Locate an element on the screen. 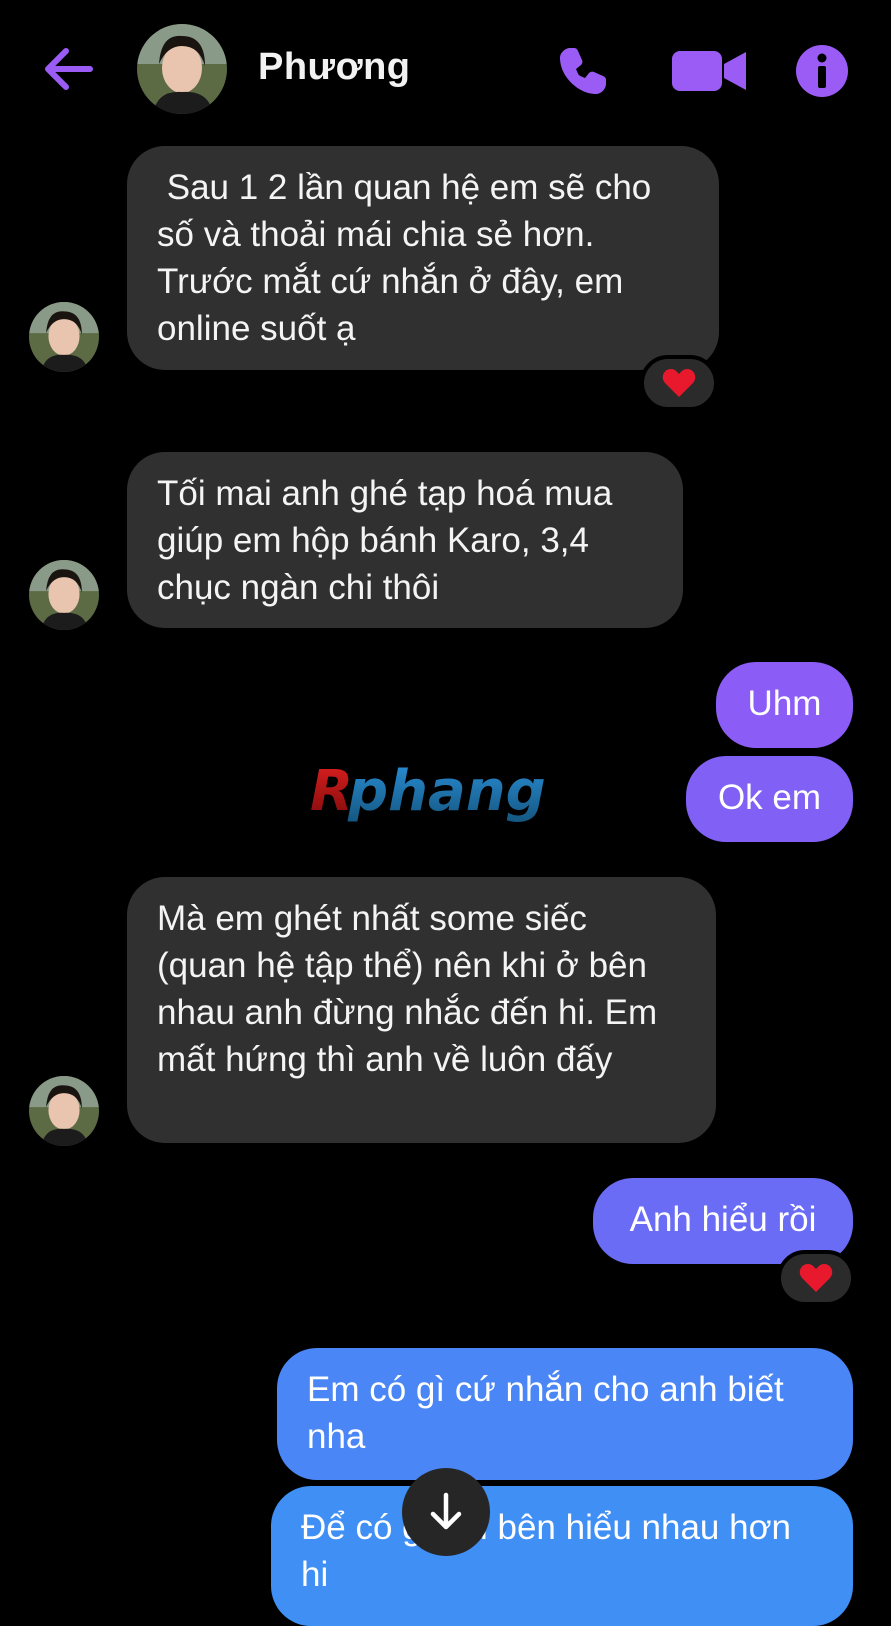 The image size is (891, 1626). back-button is located at coordinates (68, 69).